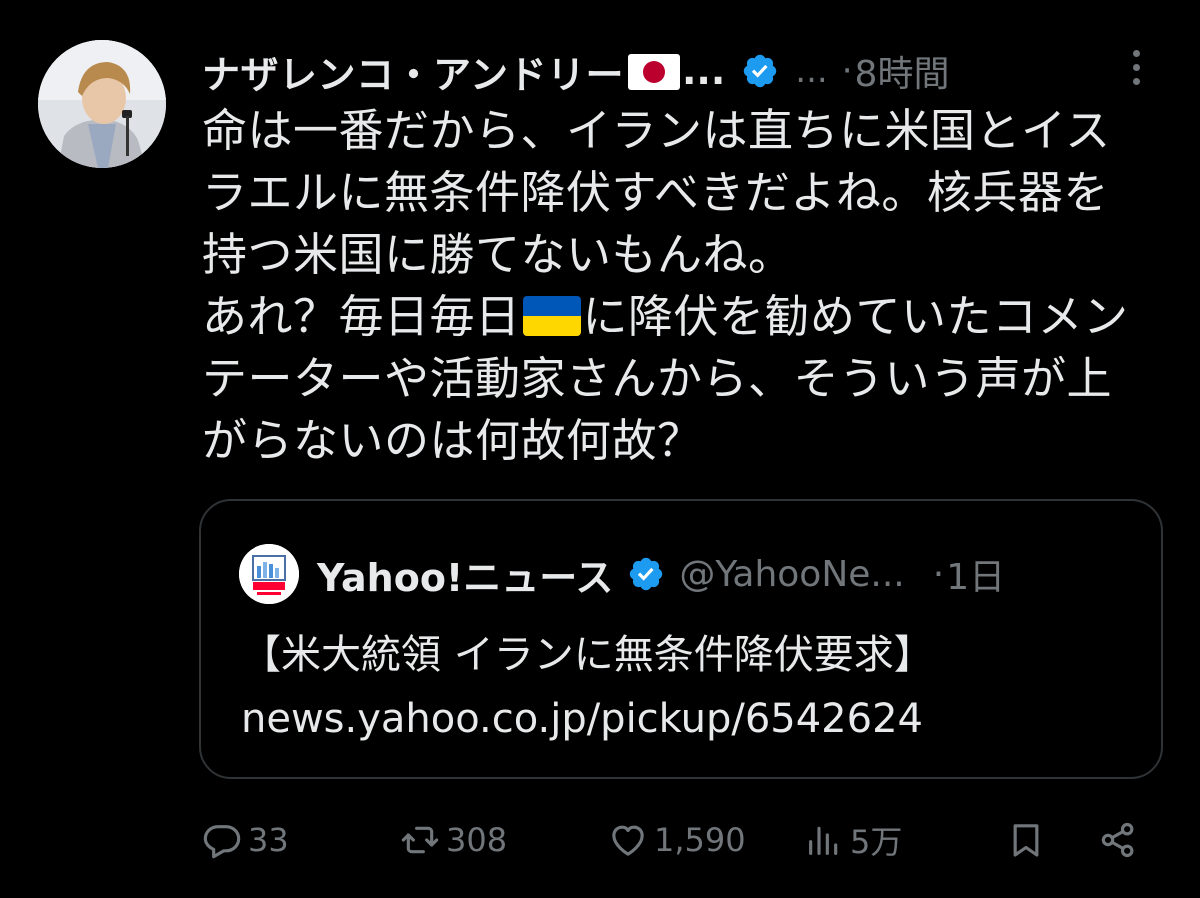 This screenshot has height=898, width=1200. Describe the element at coordinates (361, 316) in the screenshot. I see `body-line-part: あれ？毎日毎日` at that location.